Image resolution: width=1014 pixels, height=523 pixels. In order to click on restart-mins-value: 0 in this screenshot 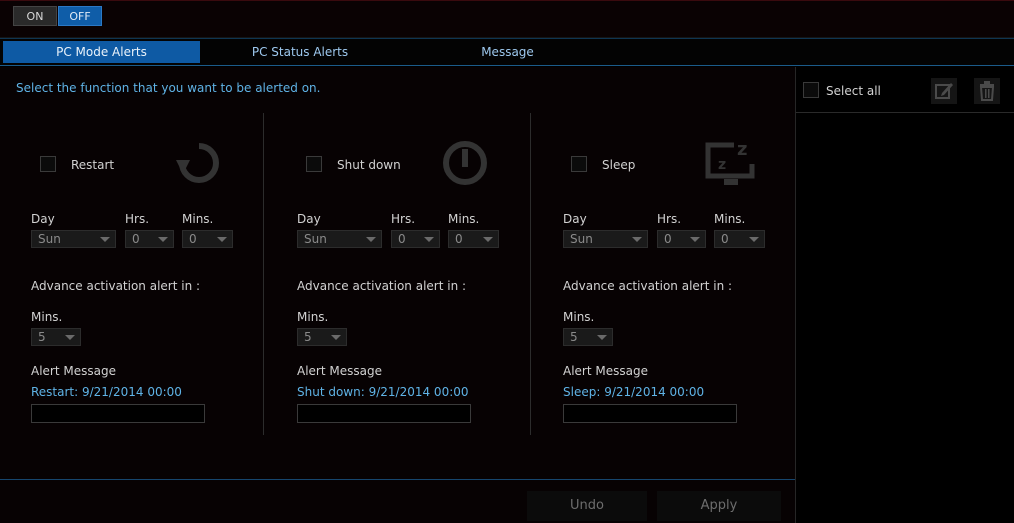, I will do `click(193, 239)`.